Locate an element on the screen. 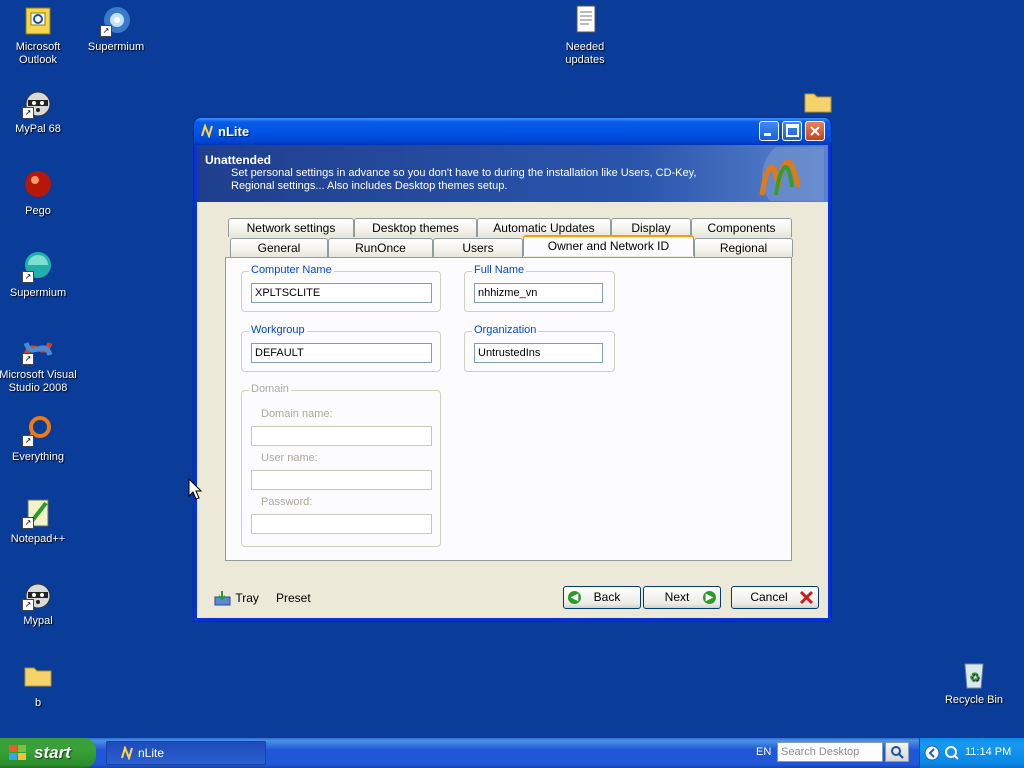 The height and width of the screenshot is (768, 1024). search-button is located at coordinates (897, 752).